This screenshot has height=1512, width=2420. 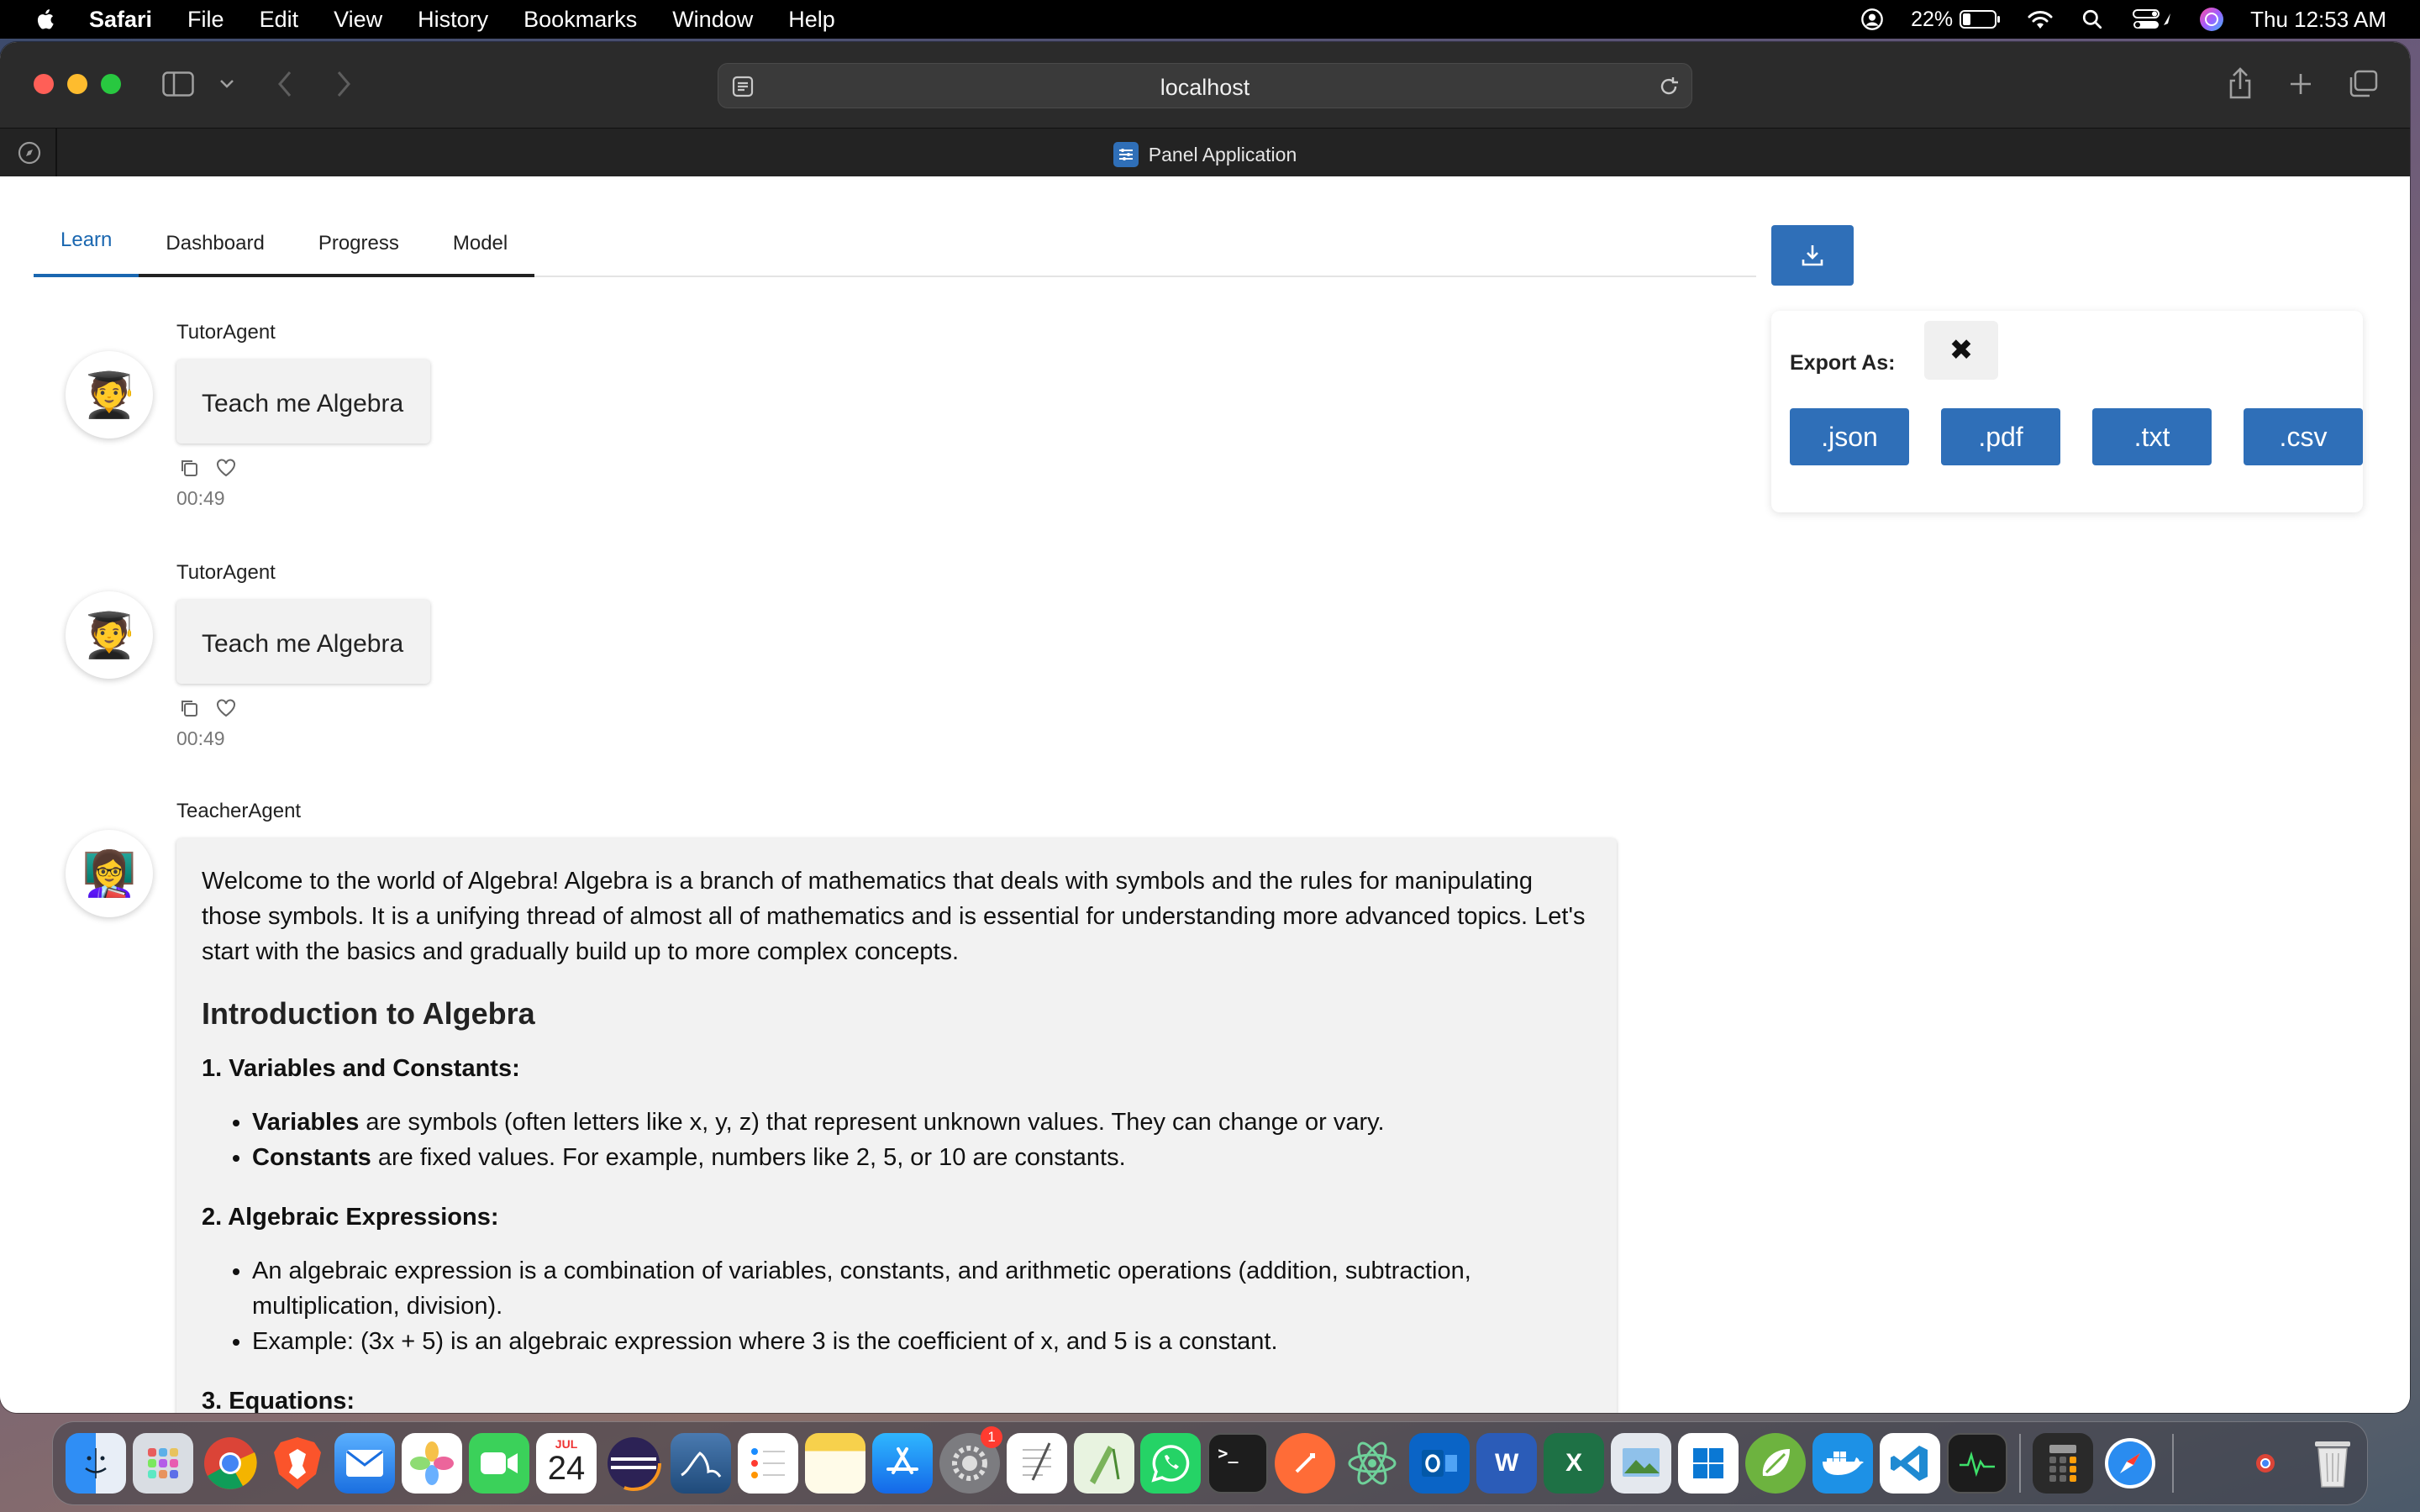 I want to click on dock-trash, so click(x=2333, y=1463).